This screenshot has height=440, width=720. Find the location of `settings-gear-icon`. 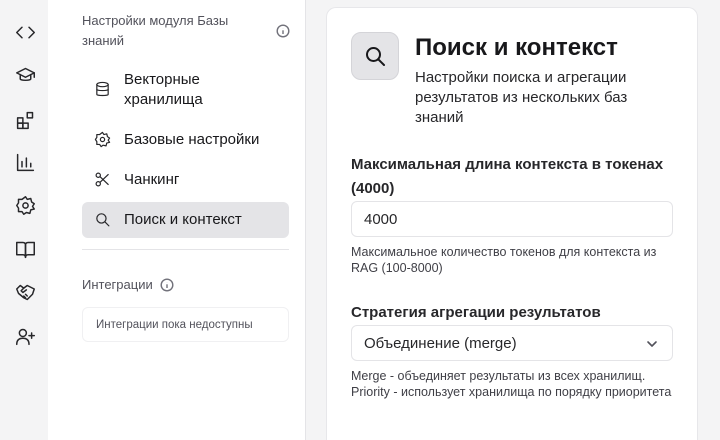

settings-gear-icon is located at coordinates (25, 205).